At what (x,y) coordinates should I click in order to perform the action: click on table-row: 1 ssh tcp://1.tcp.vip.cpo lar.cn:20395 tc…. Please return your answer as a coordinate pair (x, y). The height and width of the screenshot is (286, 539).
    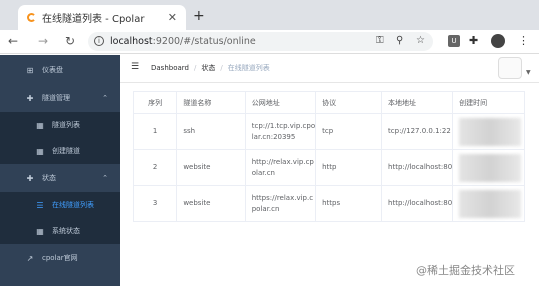
    Looking at the image, I should click on (329, 131).